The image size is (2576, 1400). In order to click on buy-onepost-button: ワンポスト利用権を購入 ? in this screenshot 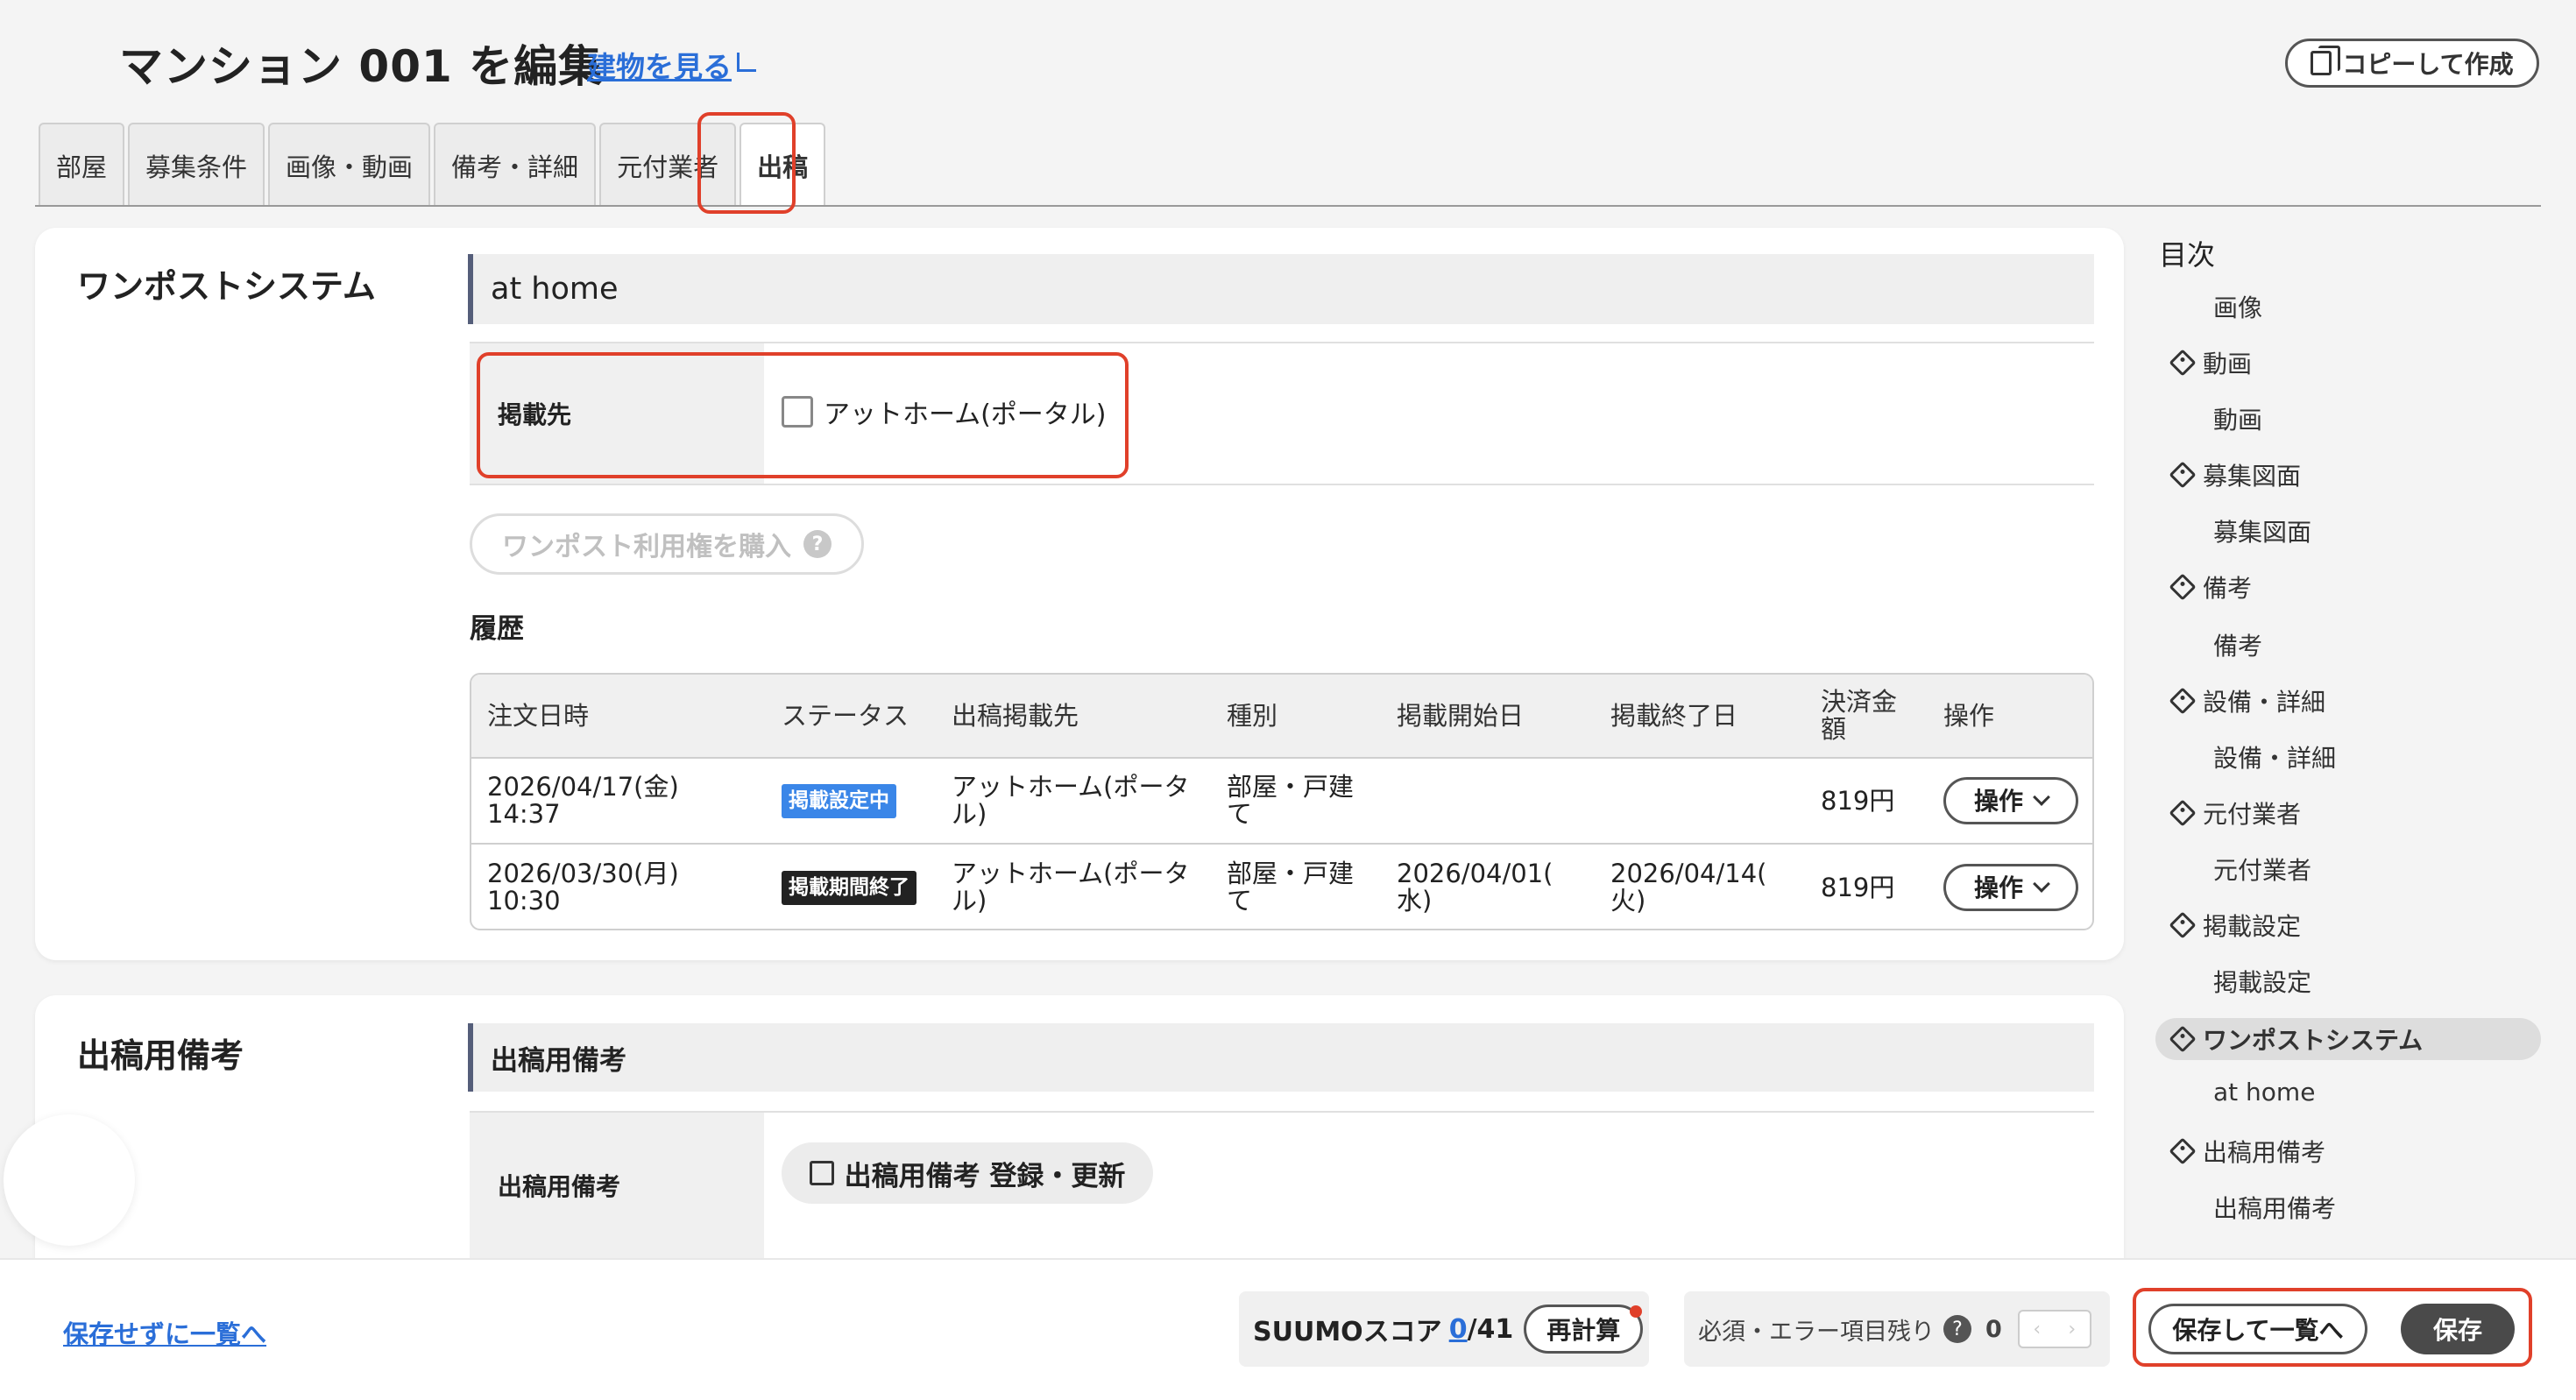, I will do `click(667, 544)`.